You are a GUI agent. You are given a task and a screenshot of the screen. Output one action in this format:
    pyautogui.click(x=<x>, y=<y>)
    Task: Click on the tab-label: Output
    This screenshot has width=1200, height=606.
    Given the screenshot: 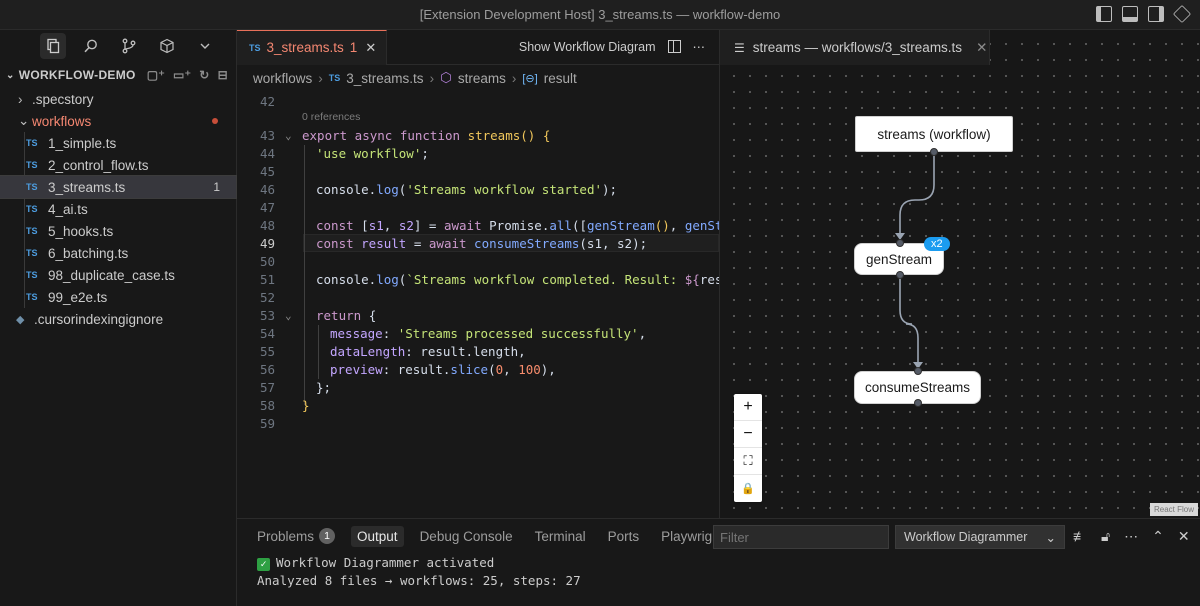 What is the action you would take?
    pyautogui.click(x=377, y=536)
    